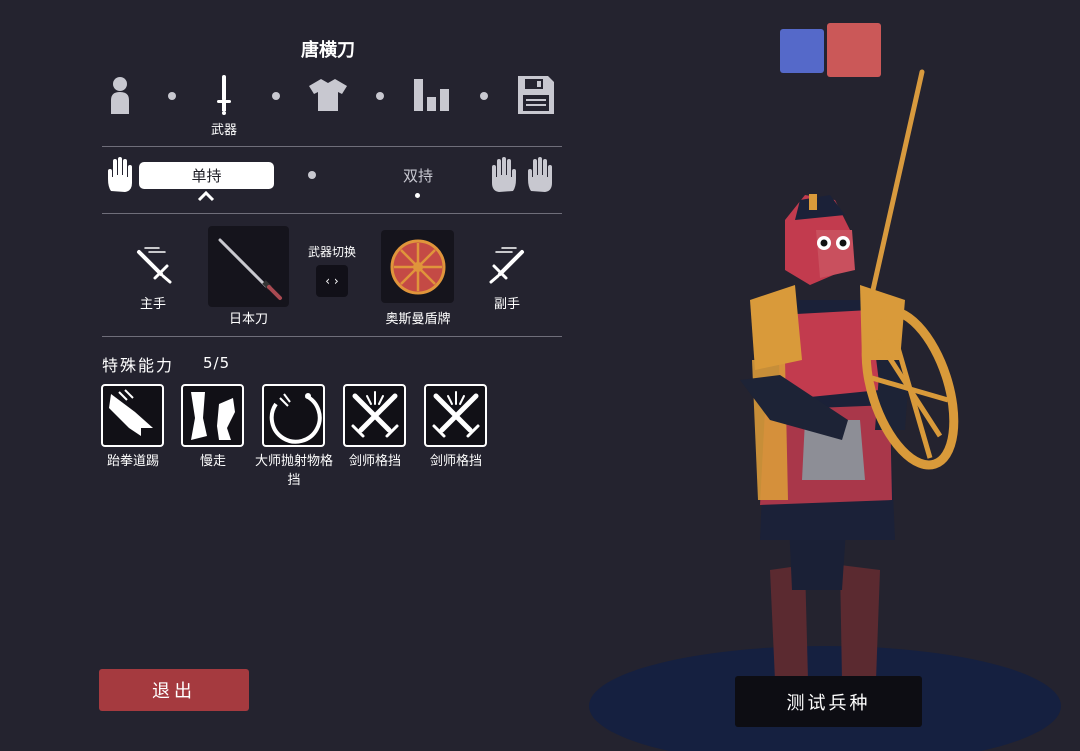 This screenshot has width=1080, height=751. What do you see at coordinates (418, 319) in the screenshot?
I see `off-hand-weapon-label: 奥斯曼盾牌` at bounding box center [418, 319].